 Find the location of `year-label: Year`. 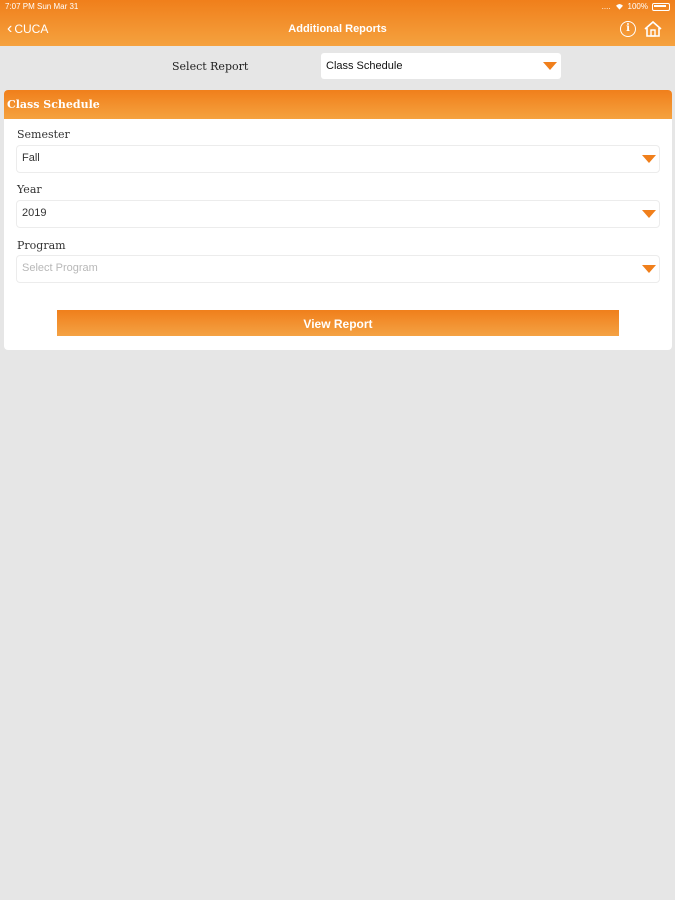

year-label: Year is located at coordinates (29, 189).